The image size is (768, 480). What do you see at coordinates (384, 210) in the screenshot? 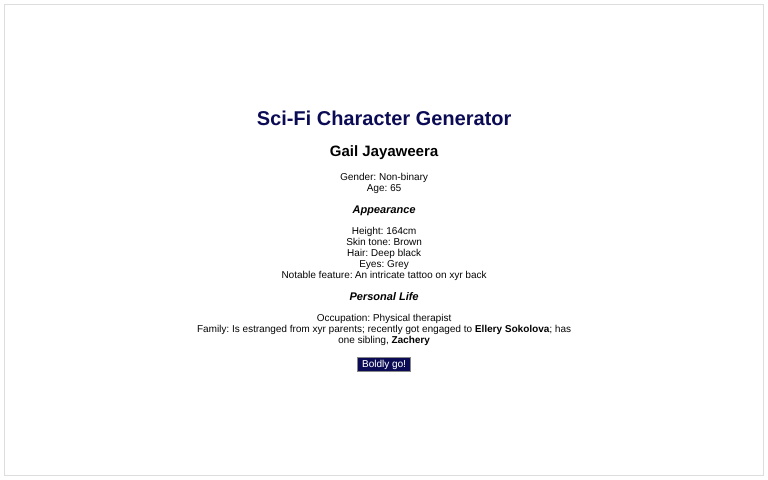
I see `section-heading: Appearance` at bounding box center [384, 210].